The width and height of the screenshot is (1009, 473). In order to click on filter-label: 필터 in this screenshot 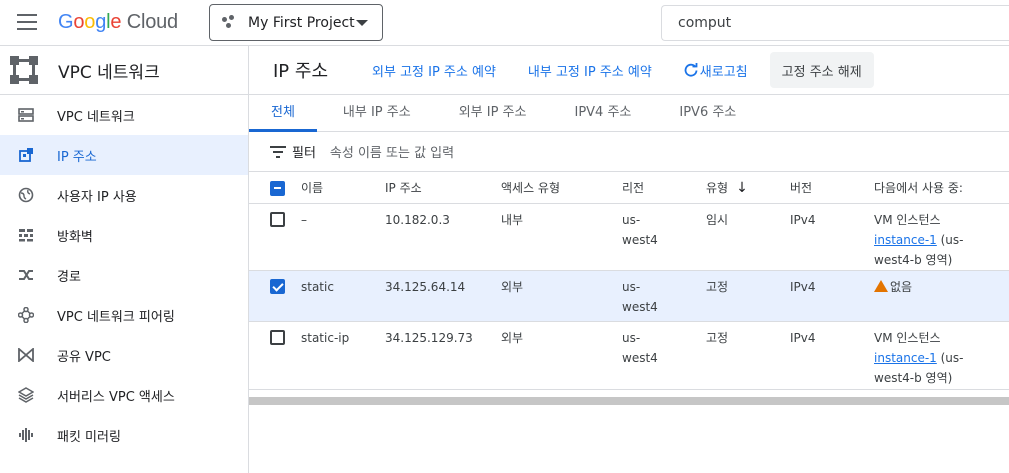, I will do `click(304, 151)`.